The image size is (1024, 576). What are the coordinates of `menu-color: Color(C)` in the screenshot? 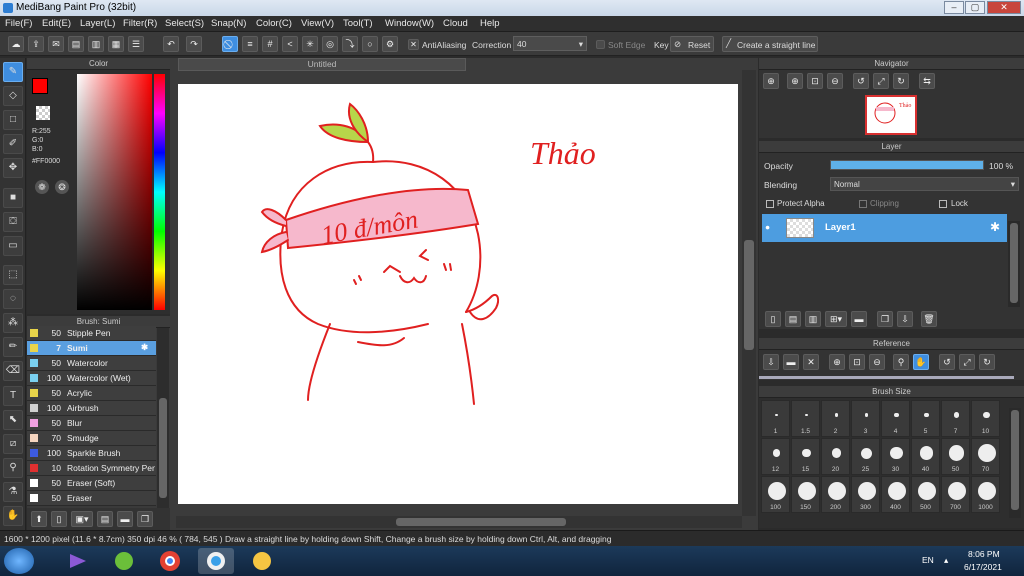 It's located at (274, 23).